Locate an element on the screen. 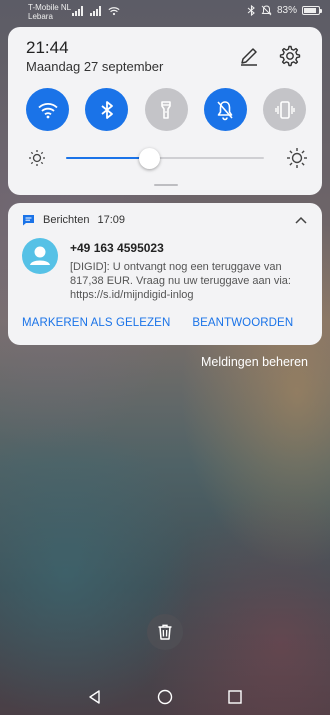  back-icon is located at coordinates (95, 697).